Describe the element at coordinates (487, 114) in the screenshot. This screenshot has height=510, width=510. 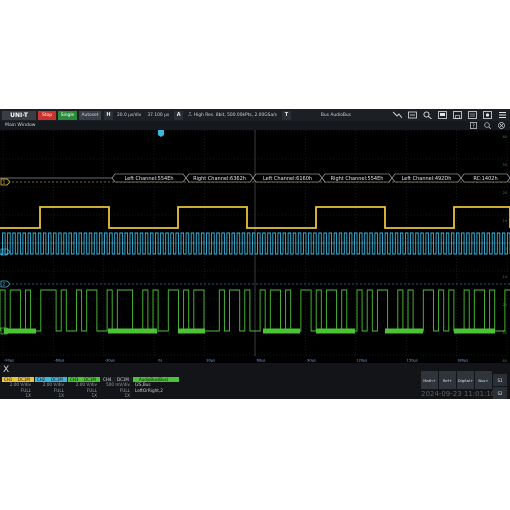
I see `help-icon` at that location.